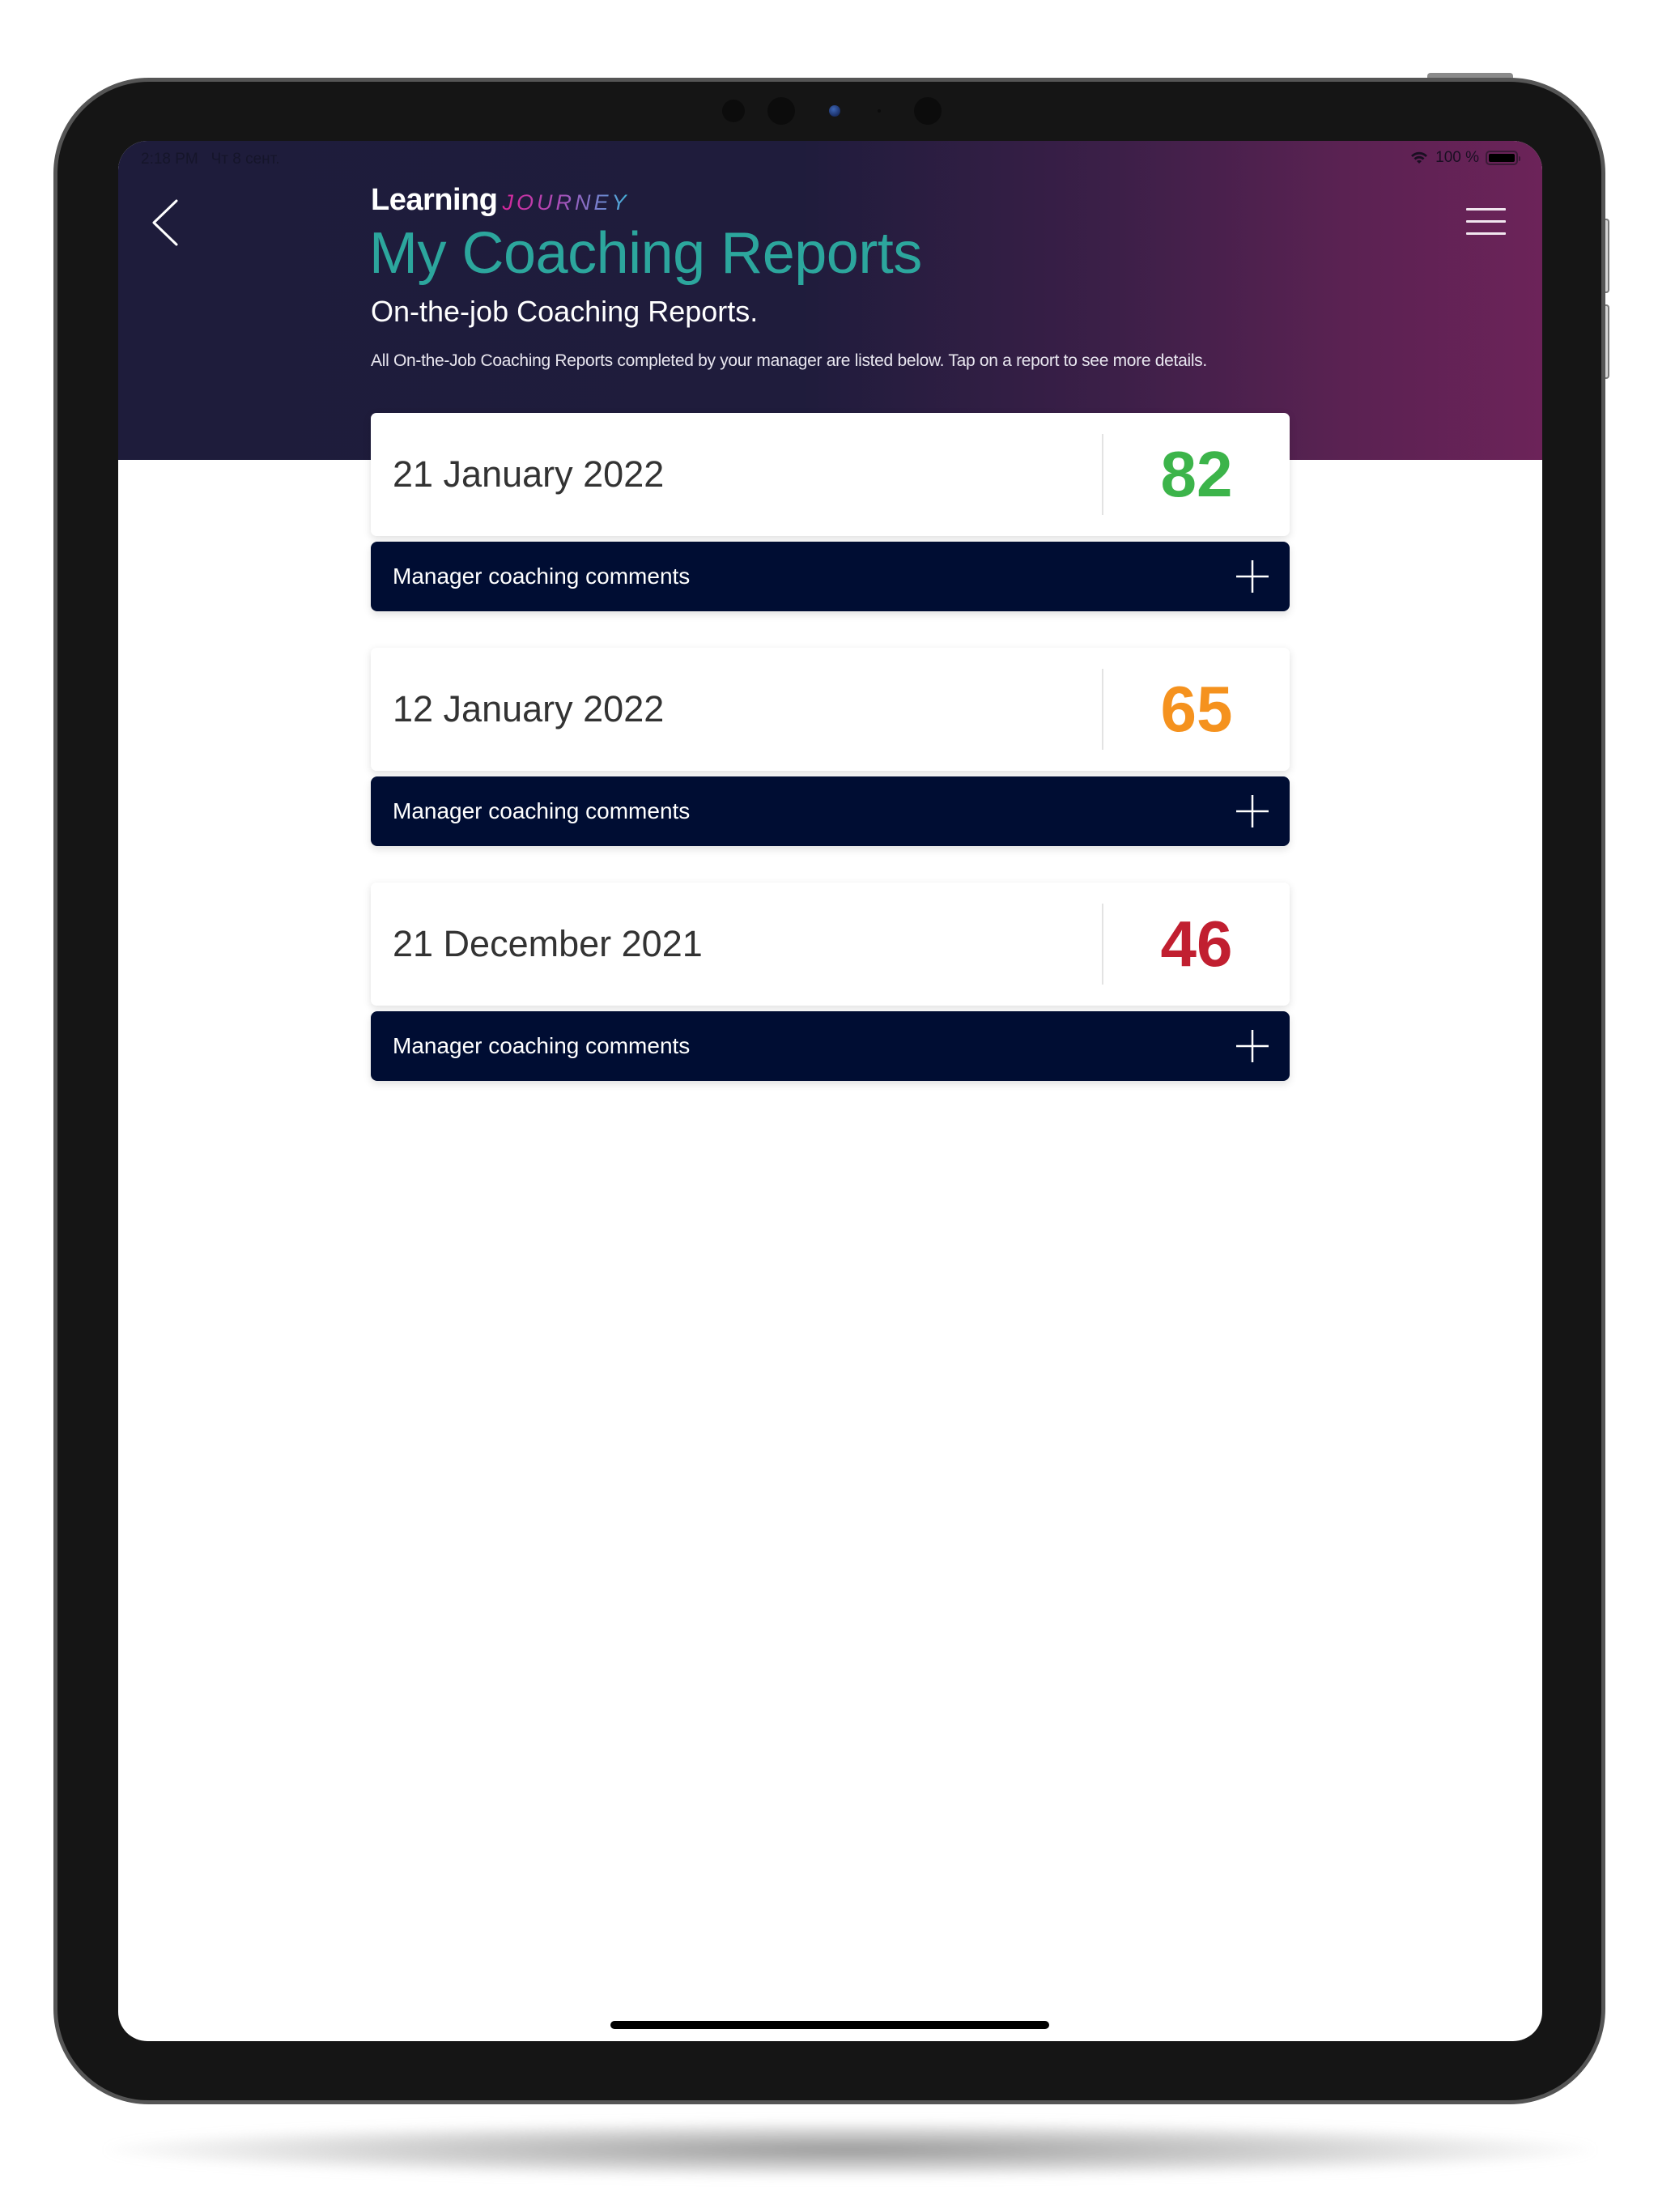  What do you see at coordinates (169, 160) in the screenshot?
I see `status-time-text: 2:18 PM` at bounding box center [169, 160].